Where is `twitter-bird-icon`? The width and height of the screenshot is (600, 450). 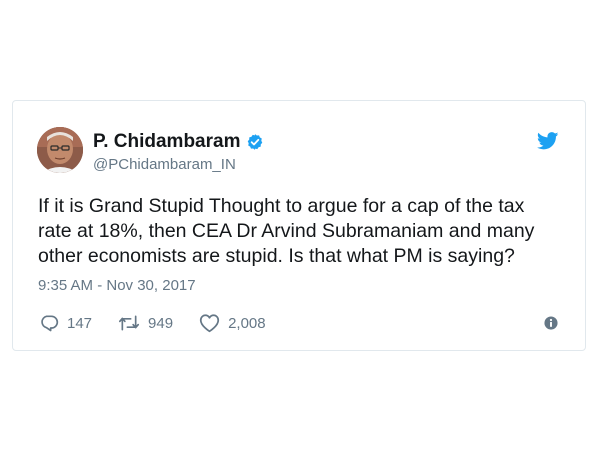 twitter-bird-icon is located at coordinates (548, 141).